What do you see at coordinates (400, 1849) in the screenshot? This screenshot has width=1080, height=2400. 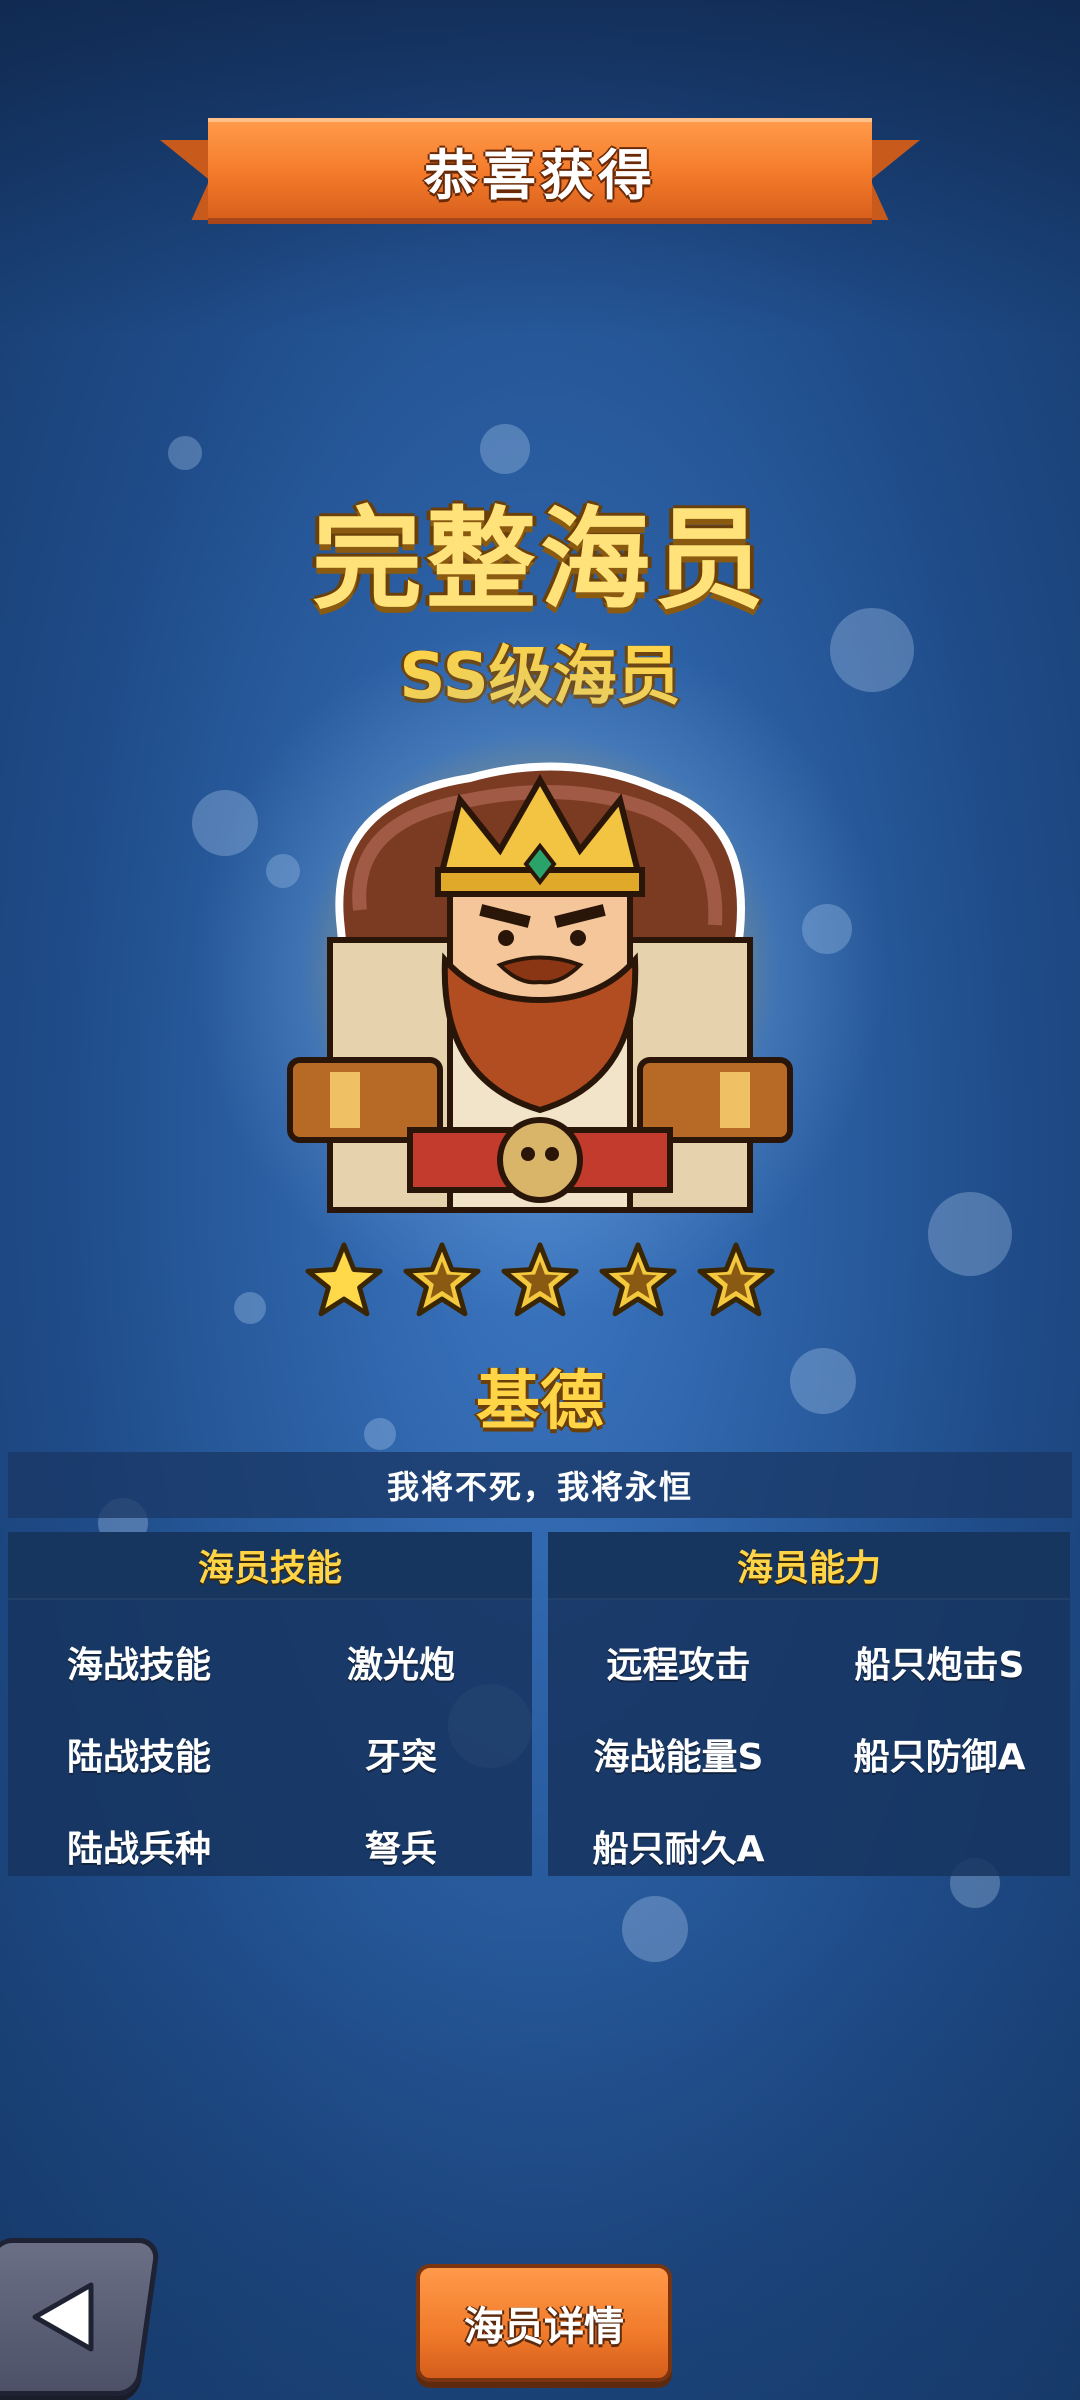 I see `skill-value: 弩兵` at bounding box center [400, 1849].